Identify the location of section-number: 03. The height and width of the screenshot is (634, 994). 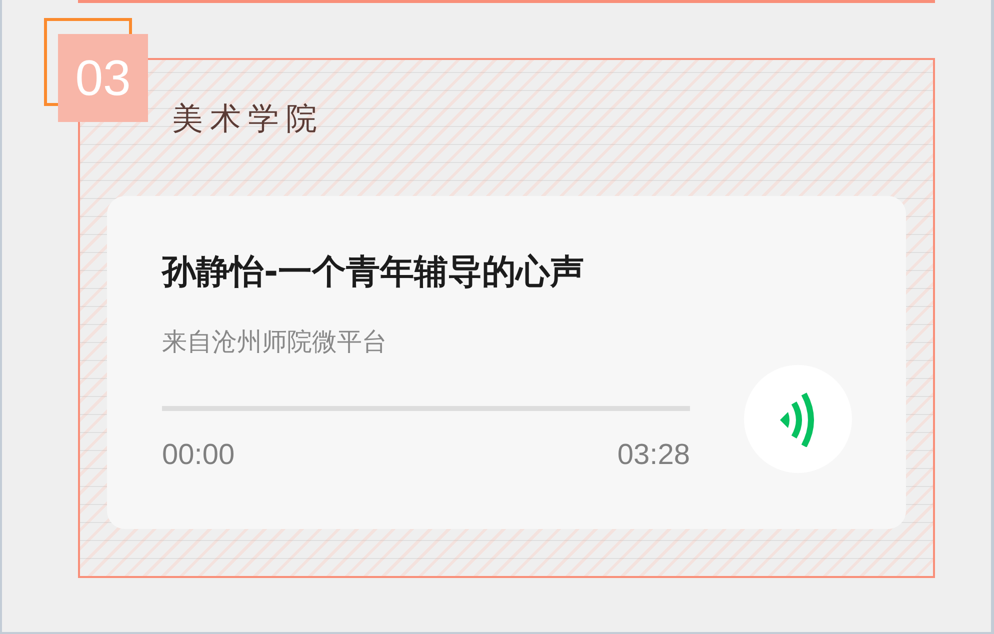
(103, 78).